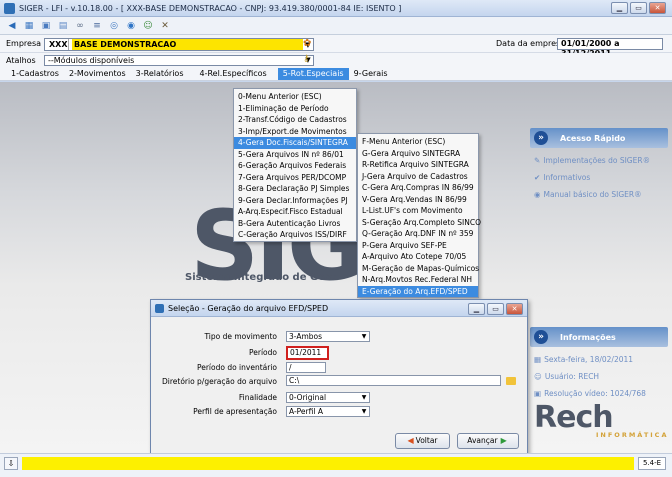  I want to click on menu-rel-especificos: 4-Rel.Específicos, so click(232, 74).